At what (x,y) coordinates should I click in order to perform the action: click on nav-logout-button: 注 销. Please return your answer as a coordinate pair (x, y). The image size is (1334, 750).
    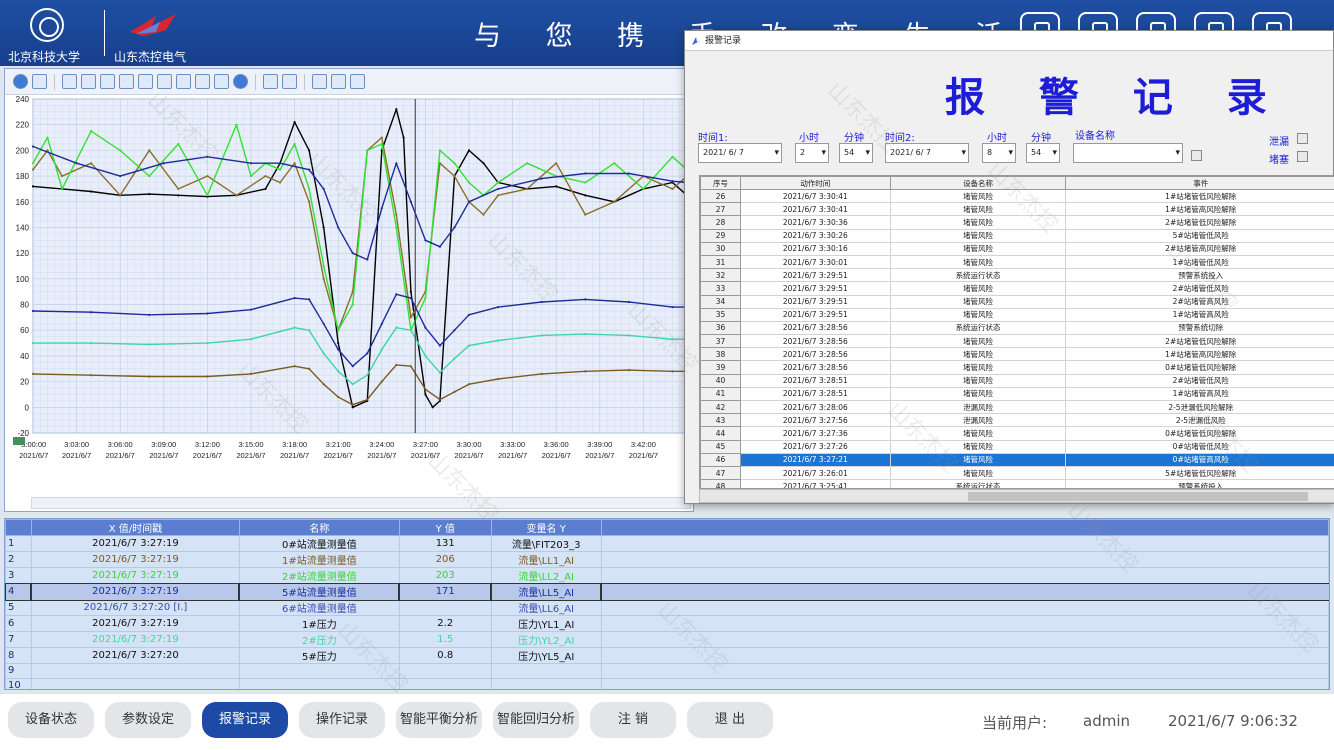
    Looking at the image, I should click on (633, 720).